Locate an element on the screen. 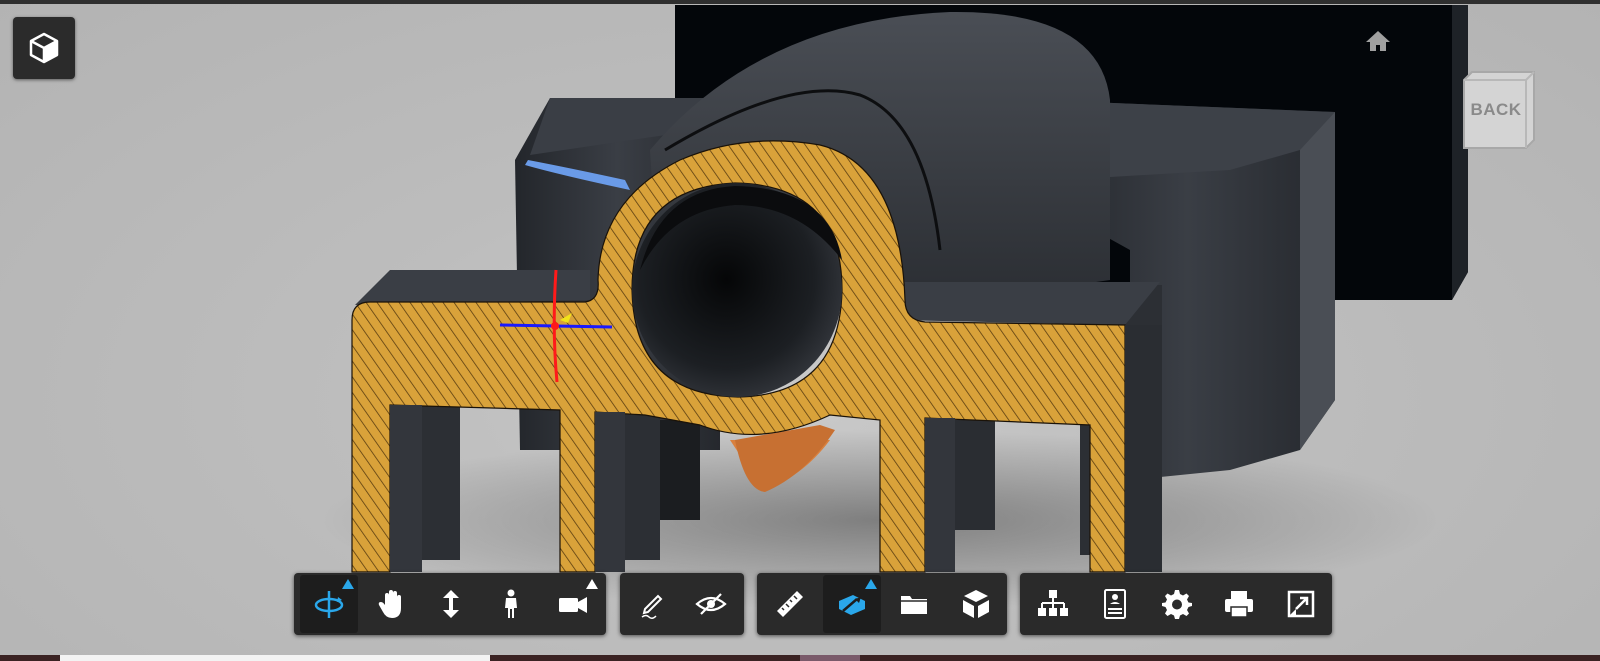 Image resolution: width=1600 pixels, height=661 pixels. mid-leg-side is located at coordinates (610, 492).